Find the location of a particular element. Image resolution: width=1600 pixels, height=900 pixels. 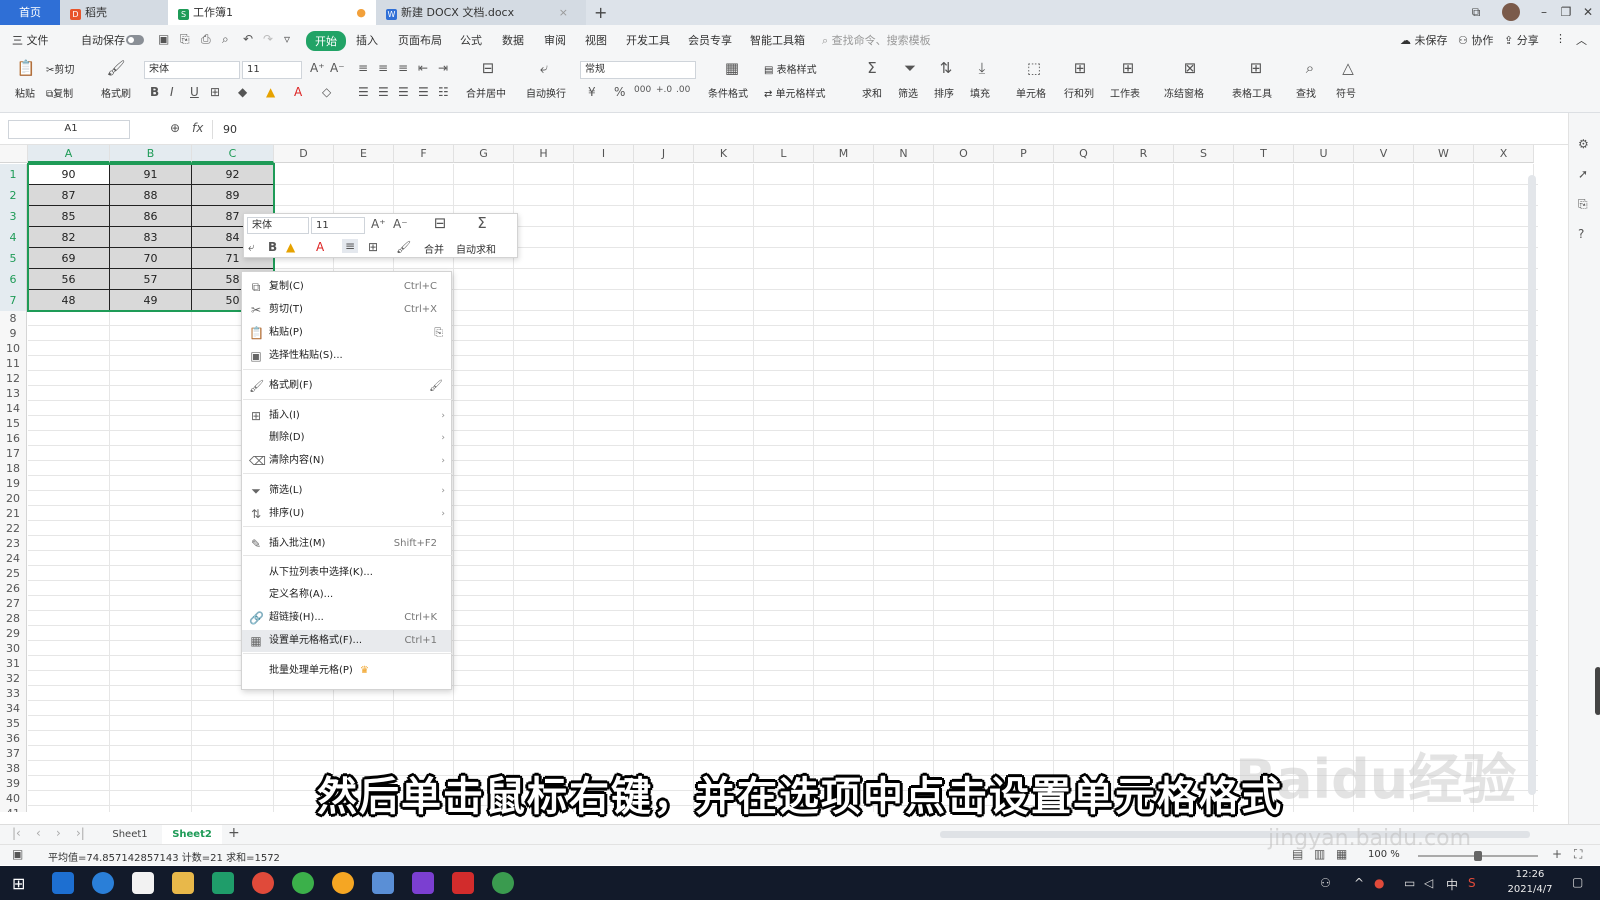

more-icon: ⋮ is located at coordinates (1560, 38).